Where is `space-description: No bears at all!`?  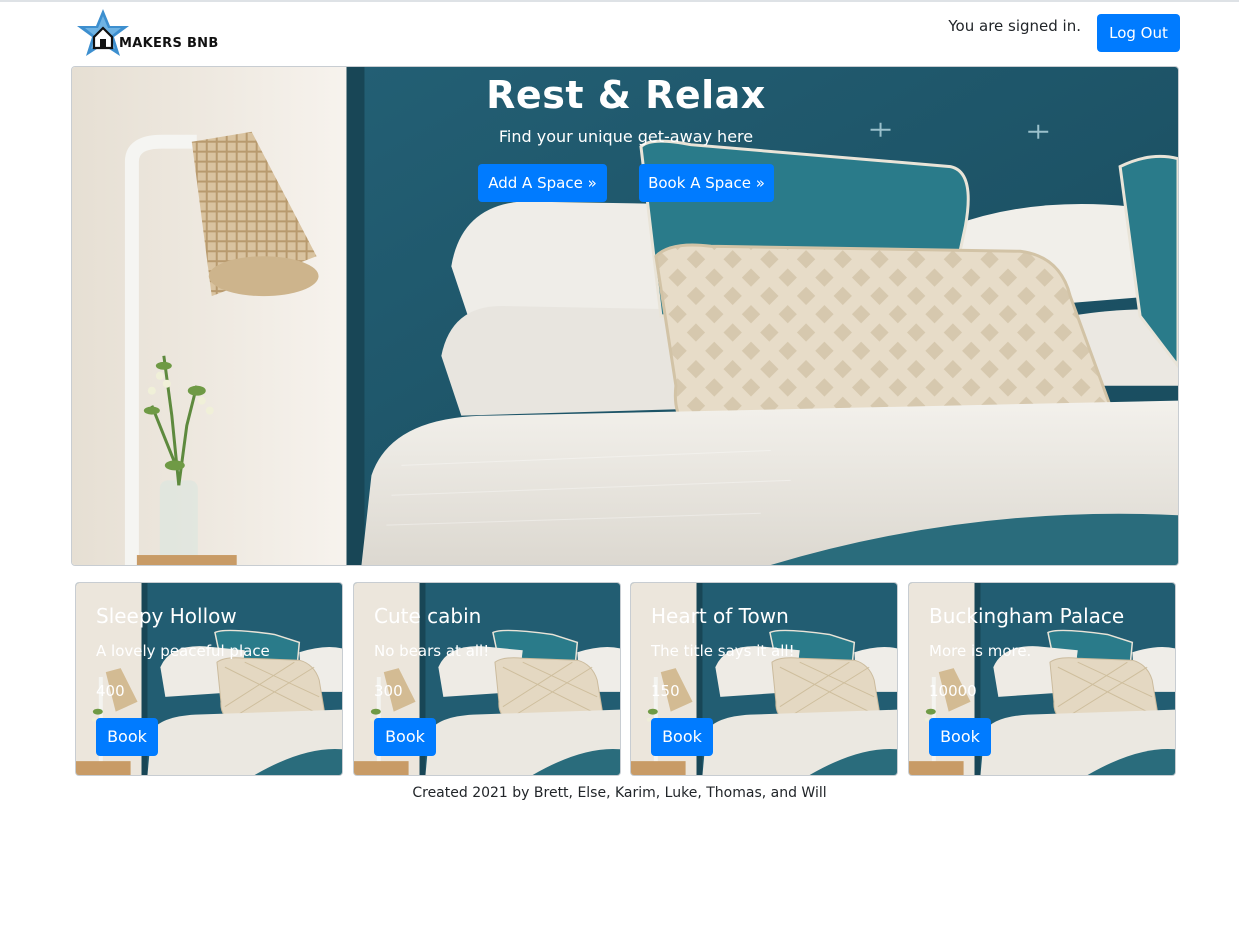
space-description: No bears at all! is located at coordinates (432, 651).